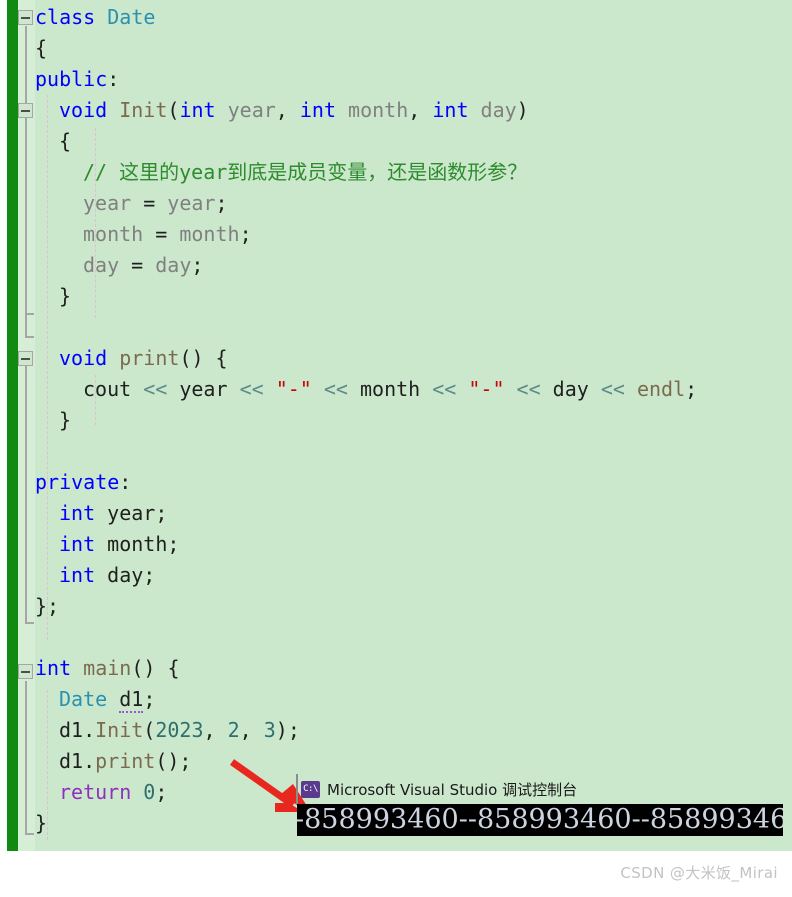 The width and height of the screenshot is (792, 897). What do you see at coordinates (25, 671) in the screenshot?
I see `fold-toggle-main-function` at bounding box center [25, 671].